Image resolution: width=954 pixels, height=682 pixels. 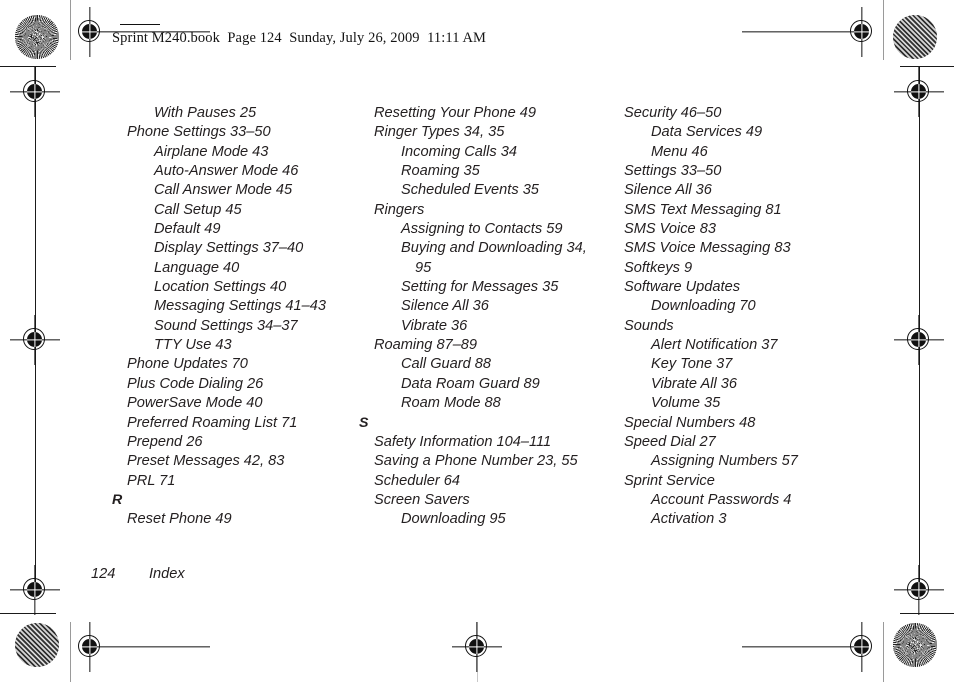 I want to click on index-subentry: Data Services 49, so click(x=707, y=132).